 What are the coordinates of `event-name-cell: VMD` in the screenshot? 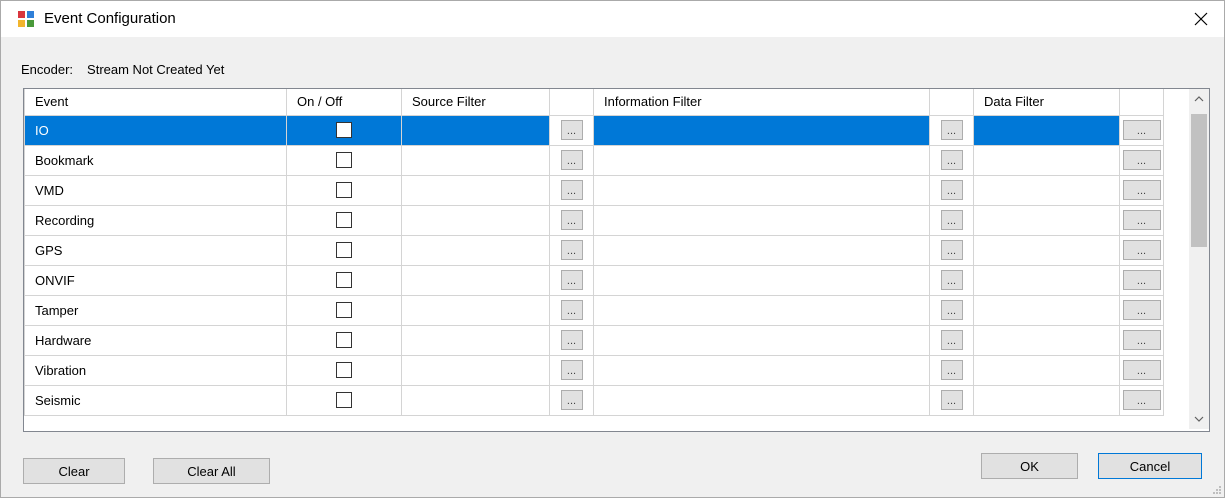 It's located at (155, 190).